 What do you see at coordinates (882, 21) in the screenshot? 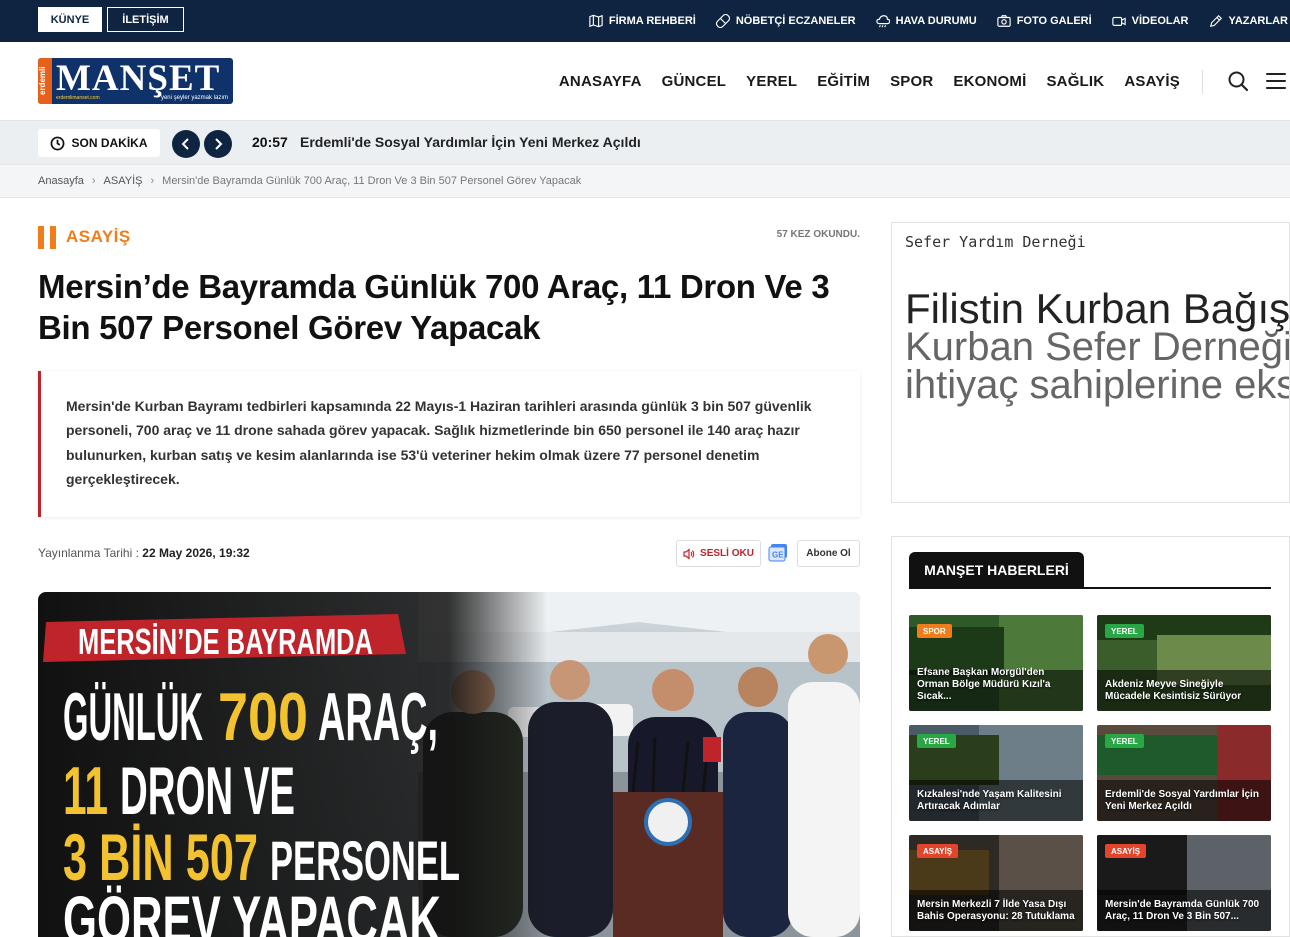
I see `weather-icon` at bounding box center [882, 21].